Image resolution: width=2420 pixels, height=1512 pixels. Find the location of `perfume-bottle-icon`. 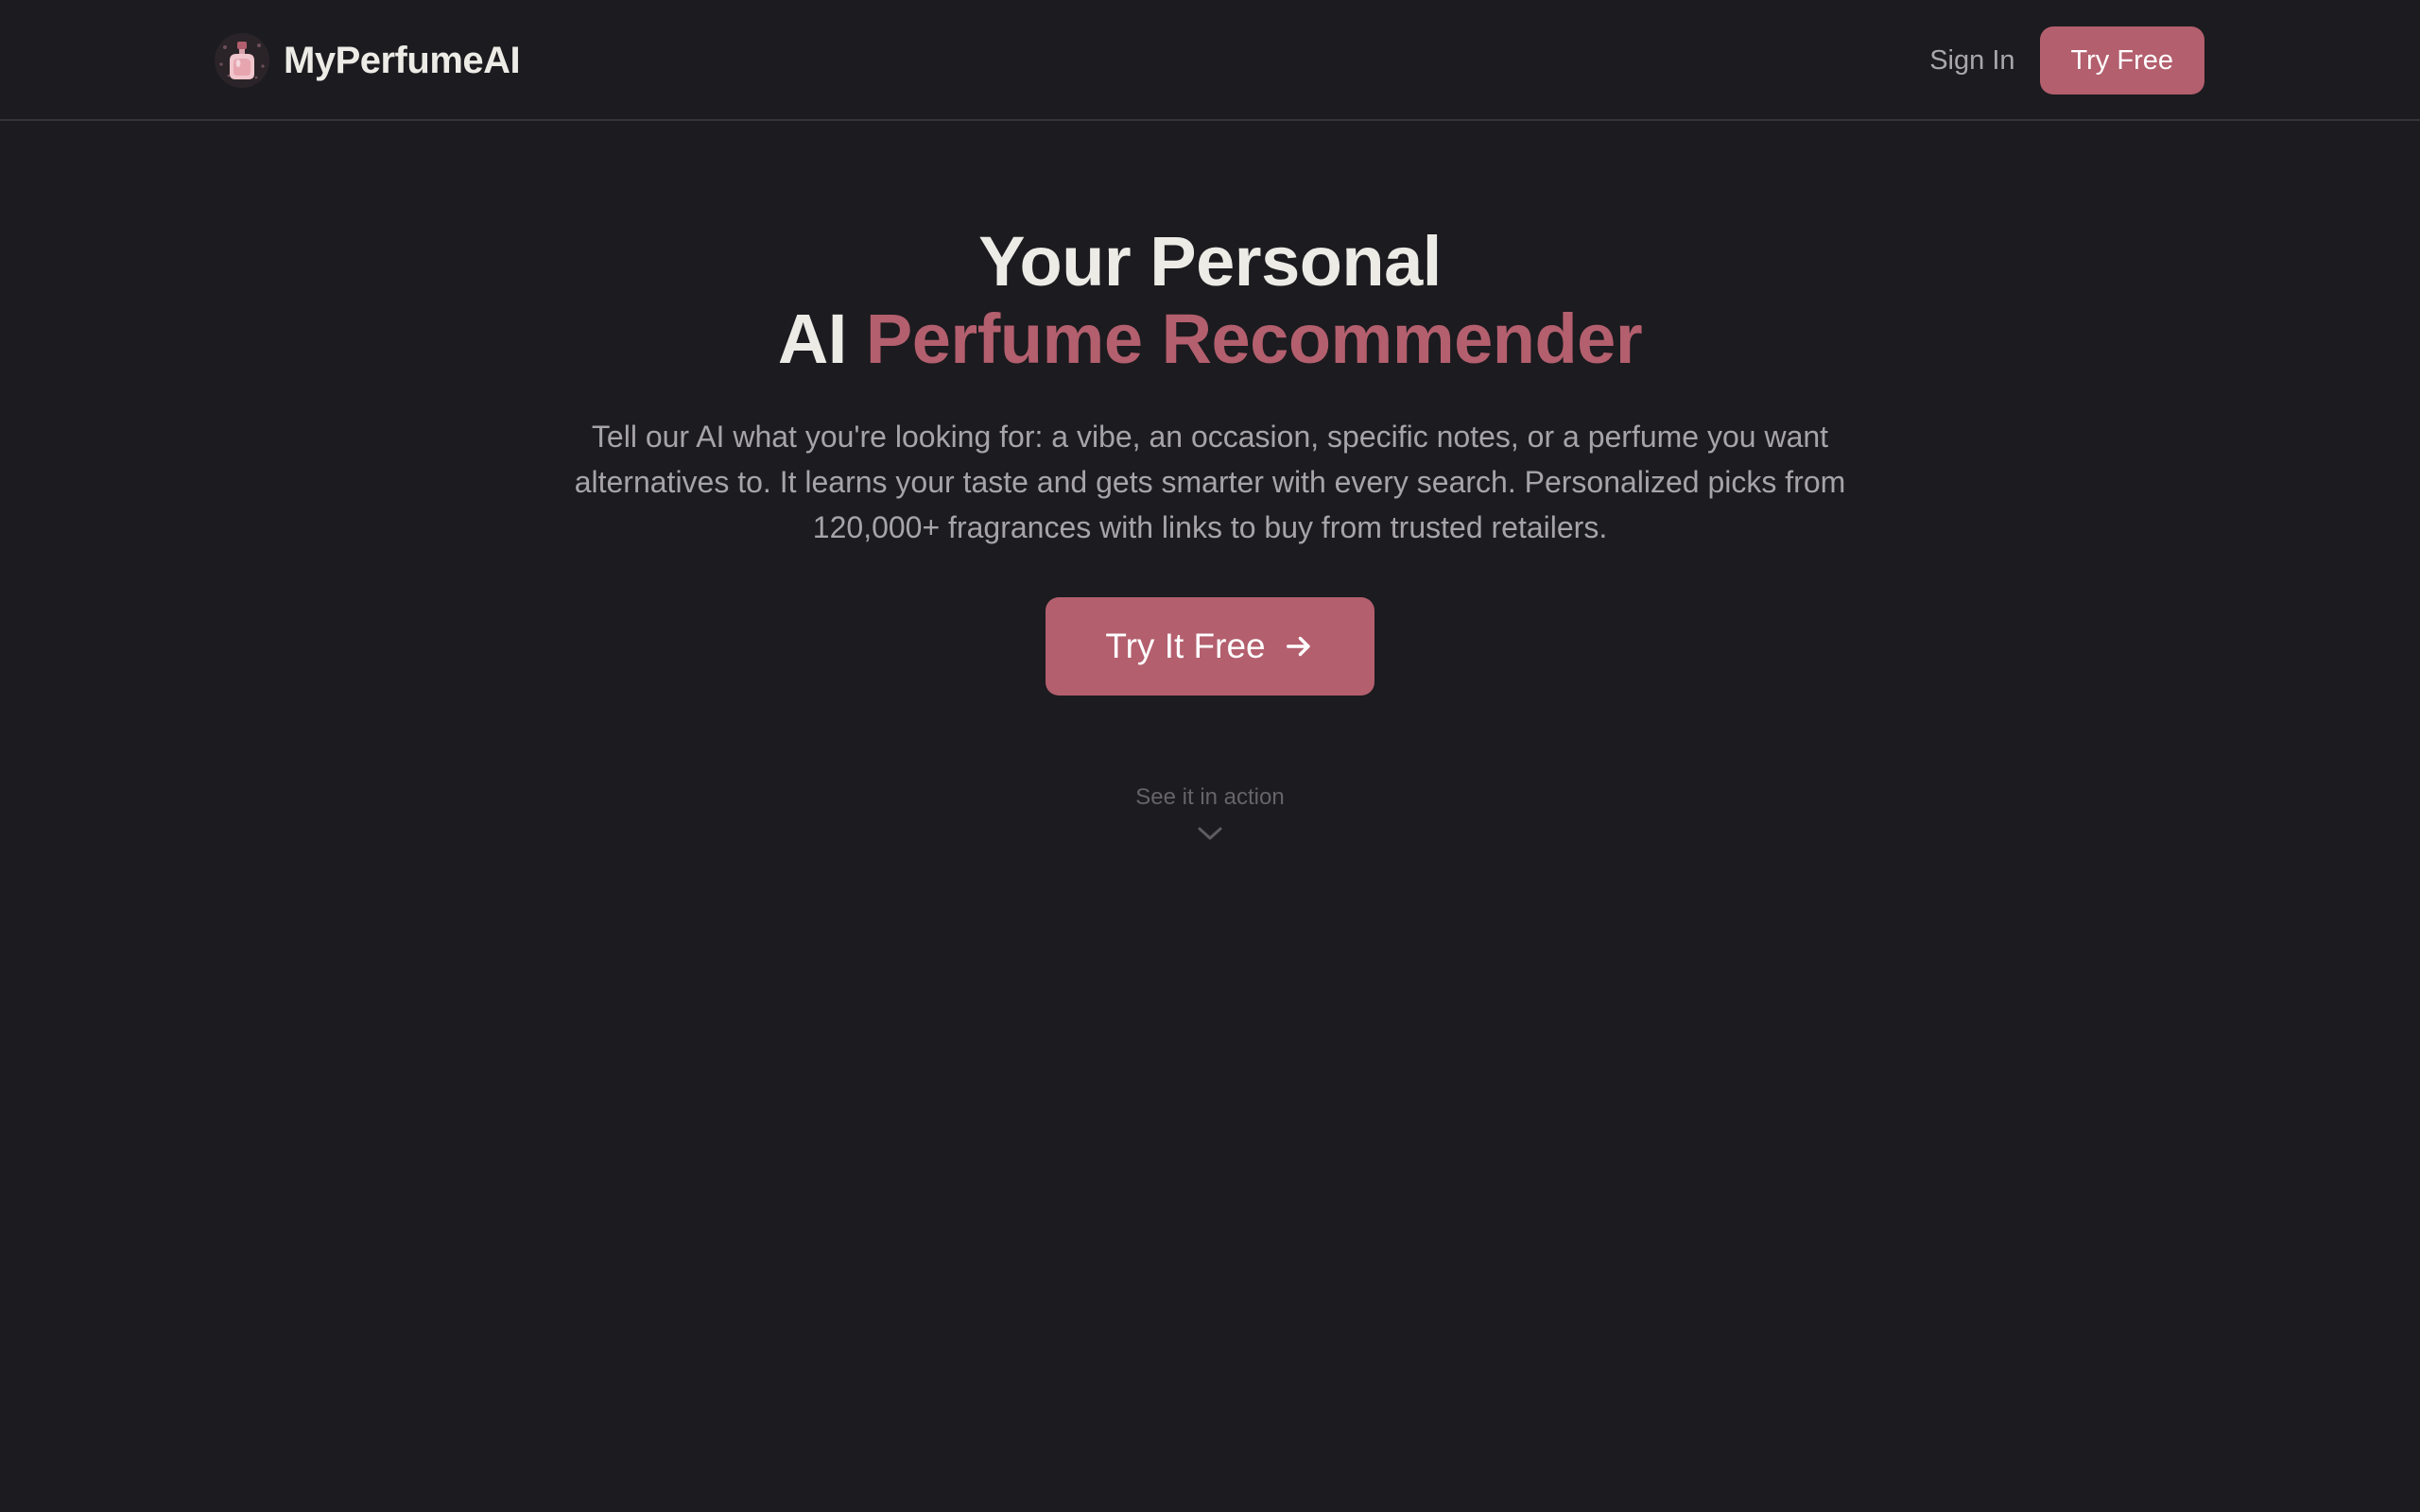

perfume-bottle-icon is located at coordinates (242, 60).